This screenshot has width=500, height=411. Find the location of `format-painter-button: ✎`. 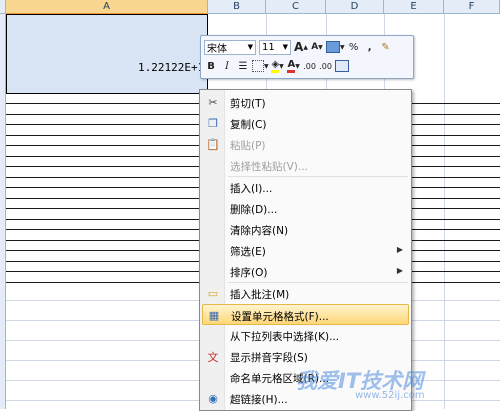

format-painter-button: ✎ is located at coordinates (386, 47).